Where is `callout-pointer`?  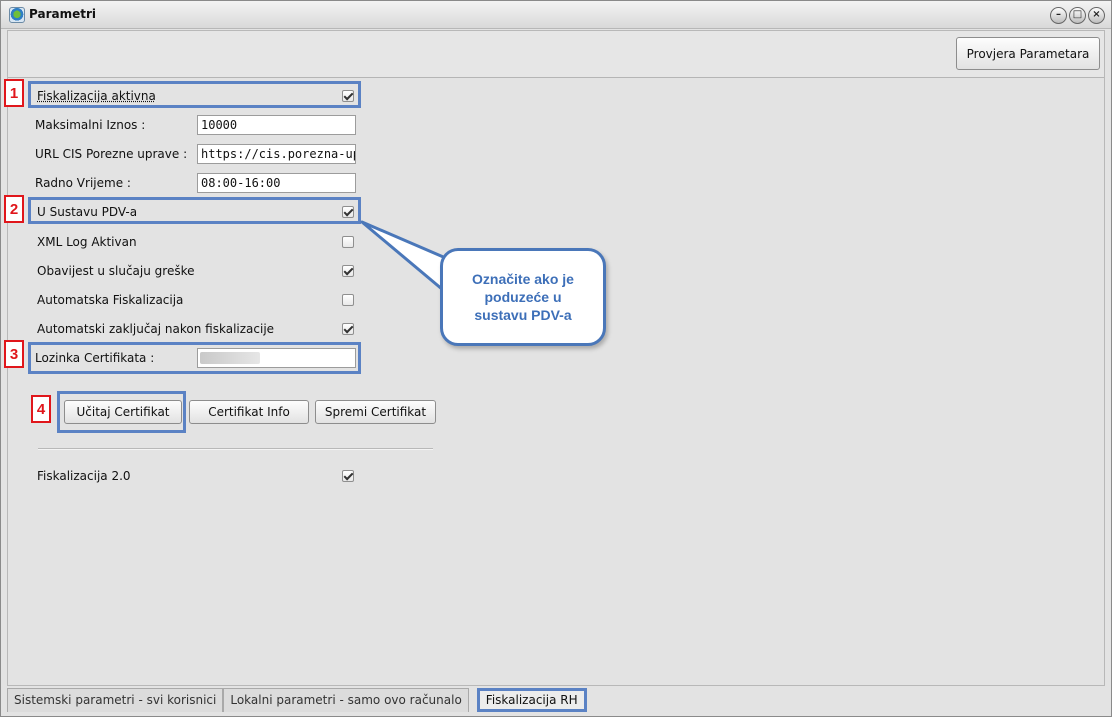 callout-pointer is located at coordinates (408, 261).